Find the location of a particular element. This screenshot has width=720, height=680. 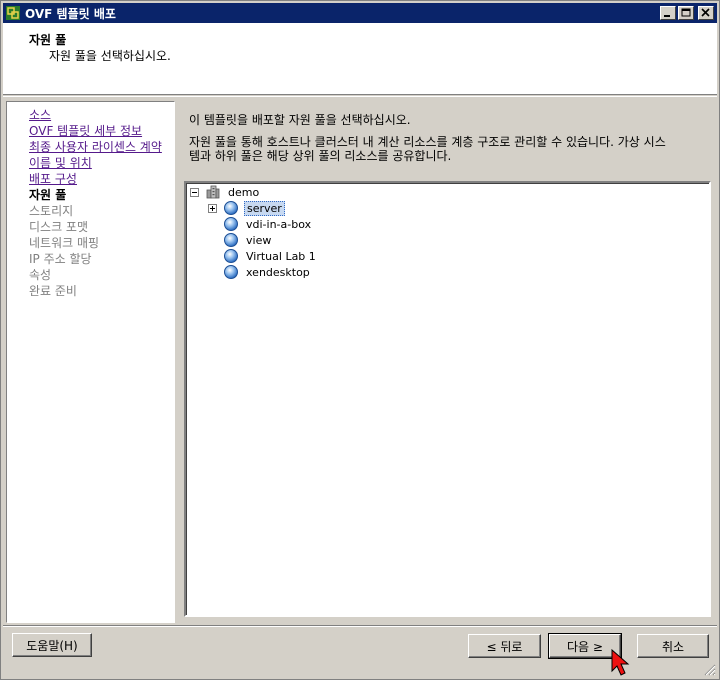

tree-node-label: xendesktop is located at coordinates (278, 272).